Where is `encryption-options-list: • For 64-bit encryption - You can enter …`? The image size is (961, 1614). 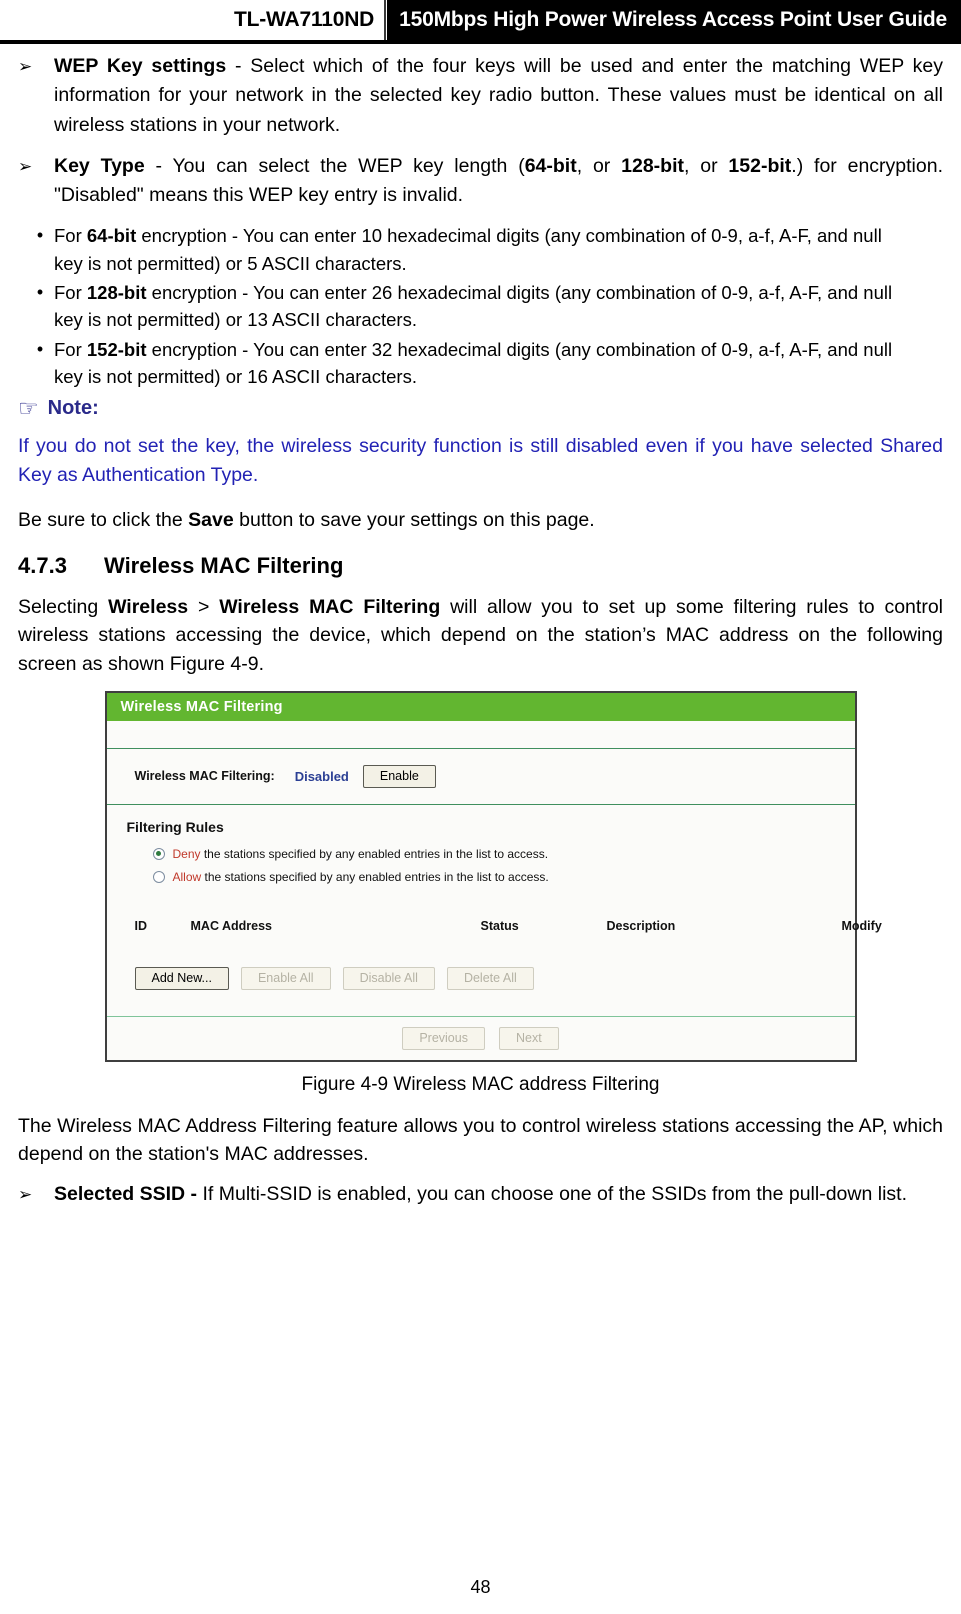 encryption-options-list: • For 64-bit encryption - You can enter … is located at coordinates (480, 306).